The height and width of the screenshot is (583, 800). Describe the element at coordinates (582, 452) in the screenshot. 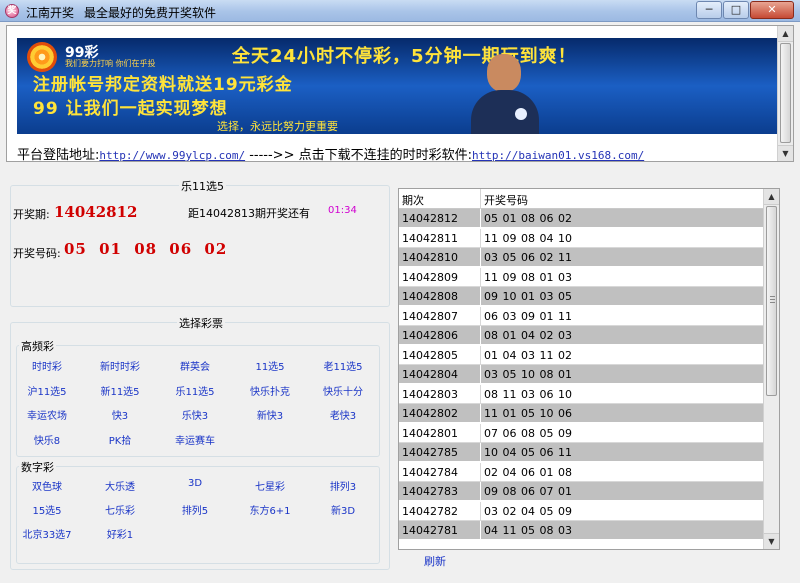

I see `table-row: 14042785 10 04 05 06 11` at that location.